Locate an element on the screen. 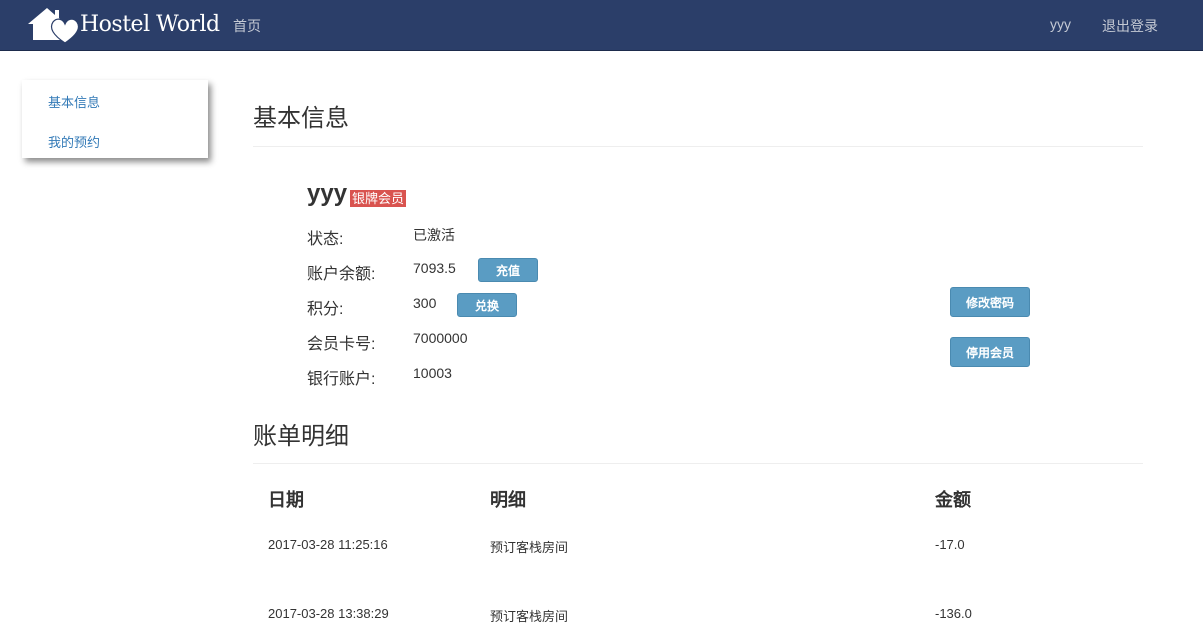  column-header-detail: 明细 is located at coordinates (508, 500).